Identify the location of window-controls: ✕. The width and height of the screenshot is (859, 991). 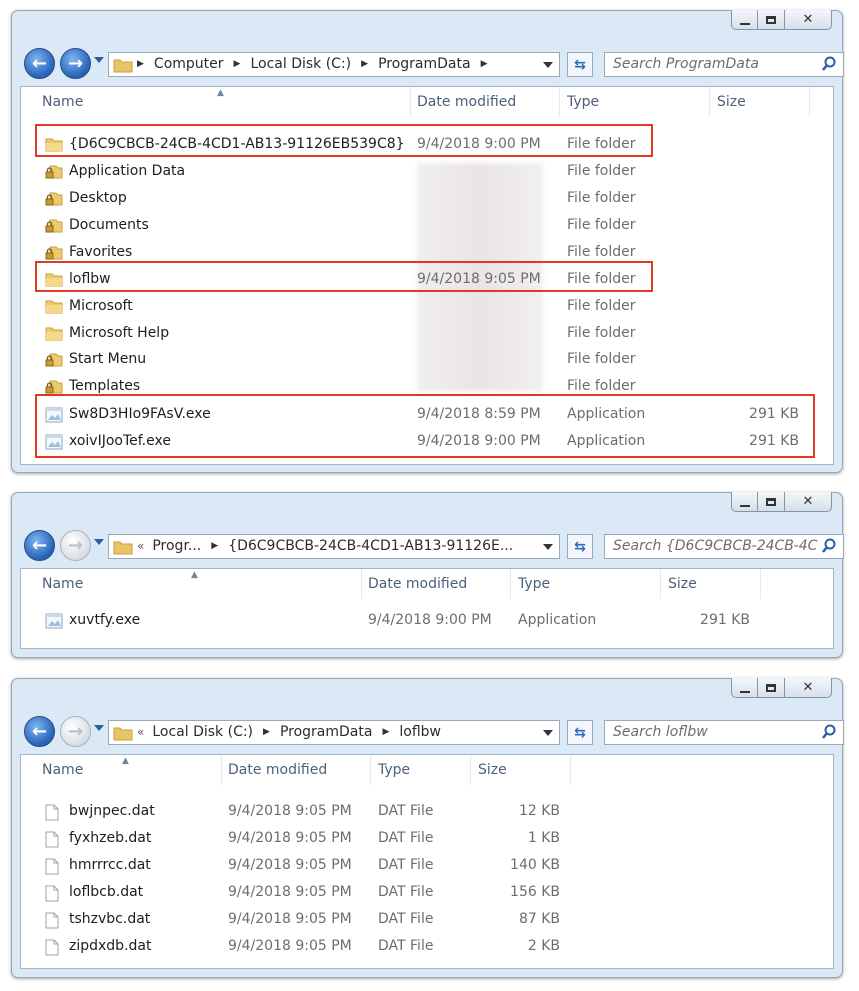
(781, 689).